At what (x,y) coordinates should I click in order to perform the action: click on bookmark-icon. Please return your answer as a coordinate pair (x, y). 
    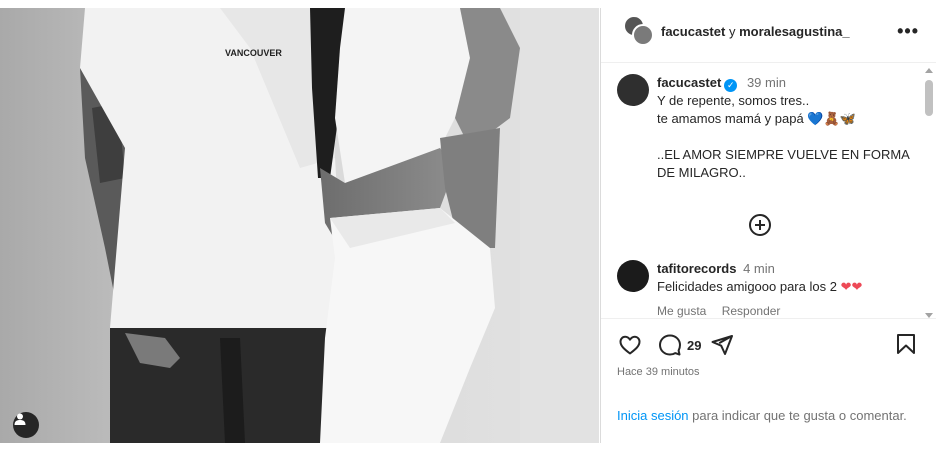
    Looking at the image, I should click on (907, 345).